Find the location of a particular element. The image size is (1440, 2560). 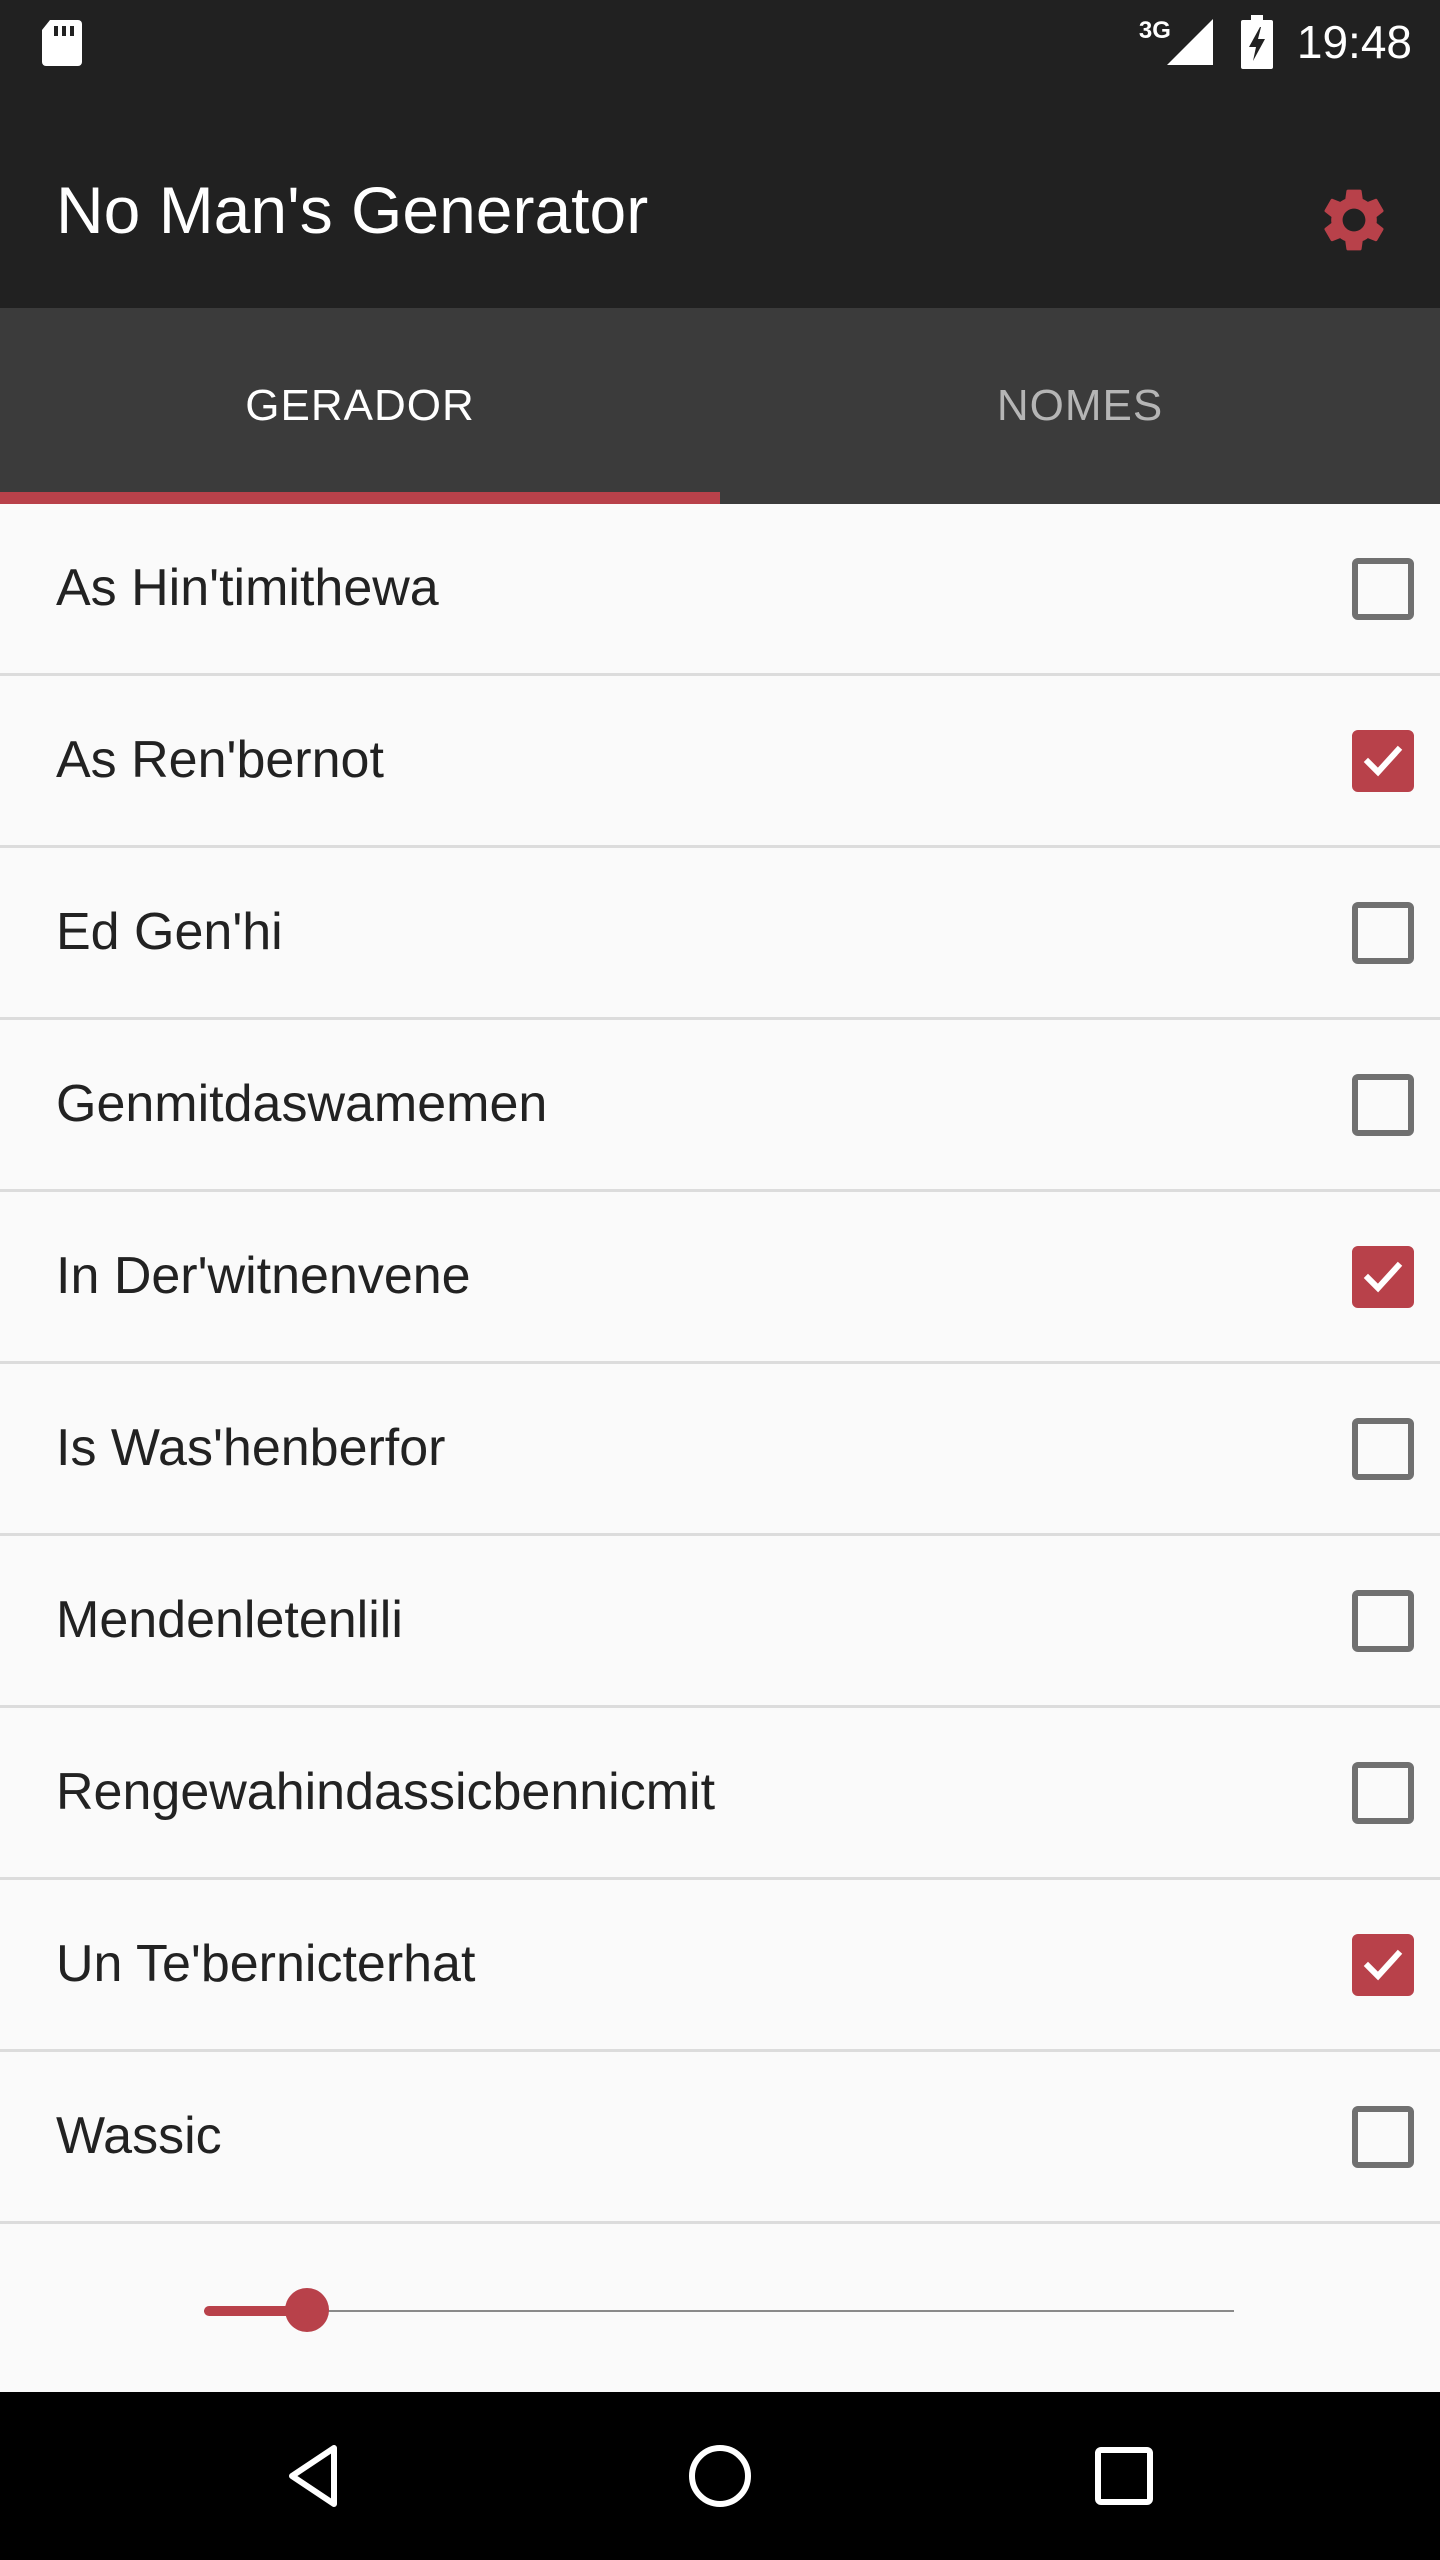

settings-button is located at coordinates (1354, 220).